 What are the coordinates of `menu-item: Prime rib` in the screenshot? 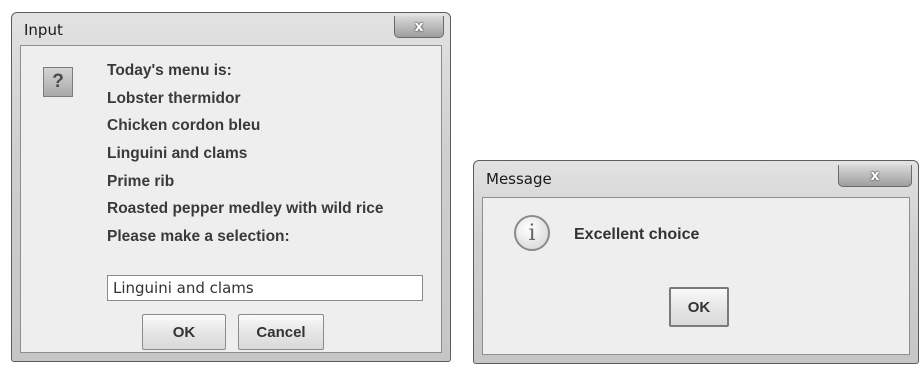 It's located at (141, 181).